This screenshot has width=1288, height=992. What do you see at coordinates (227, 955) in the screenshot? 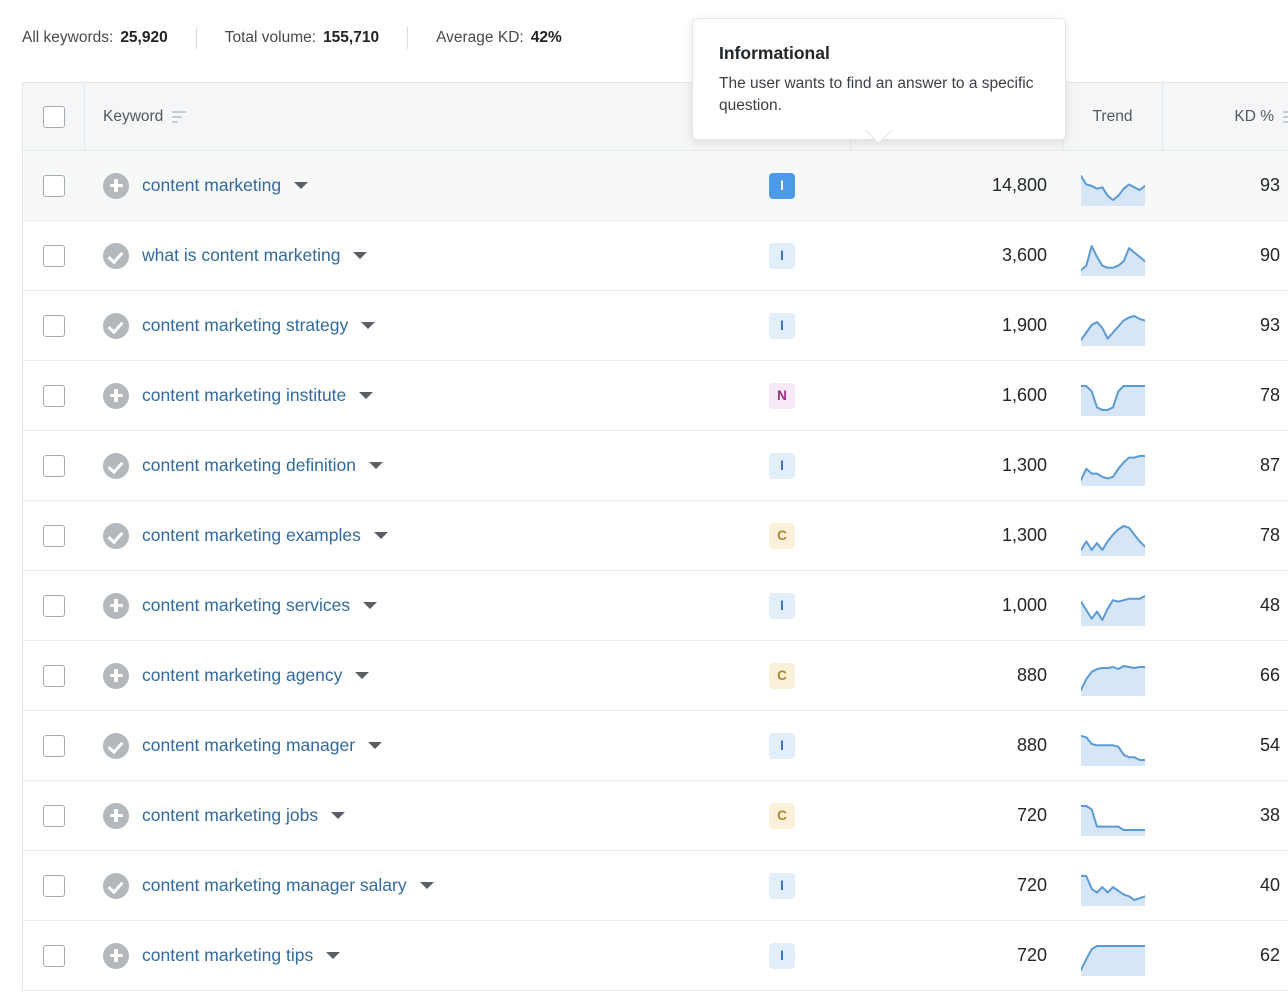
I see `keyword-link: content marketing tips` at bounding box center [227, 955].